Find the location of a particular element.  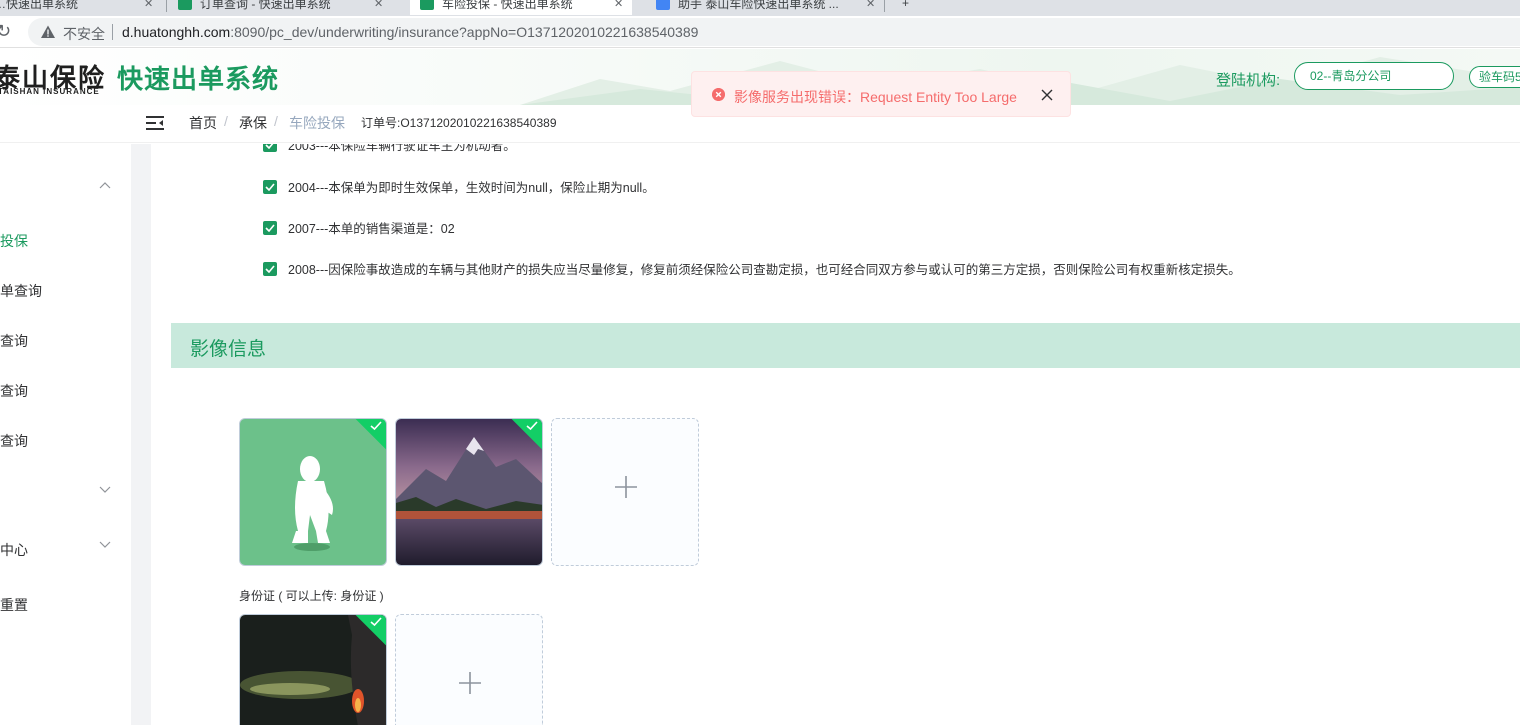

tab-label: …快速出单系统 is located at coordinates (39, 5).